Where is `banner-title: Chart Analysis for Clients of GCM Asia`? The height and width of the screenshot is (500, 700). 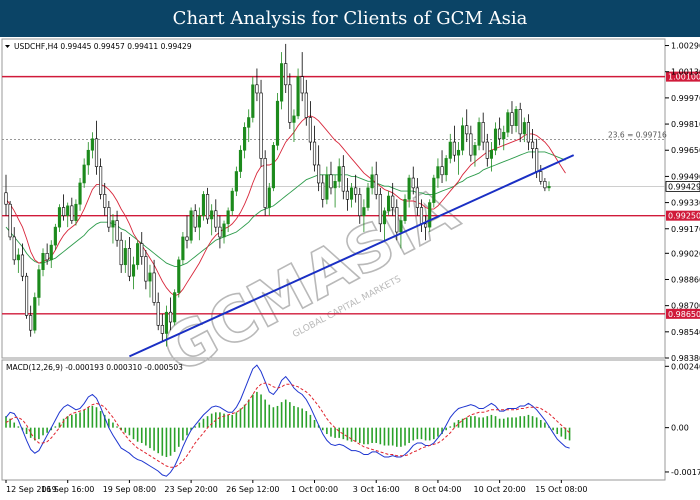 banner-title: Chart Analysis for Clients of GCM Asia is located at coordinates (350, 18).